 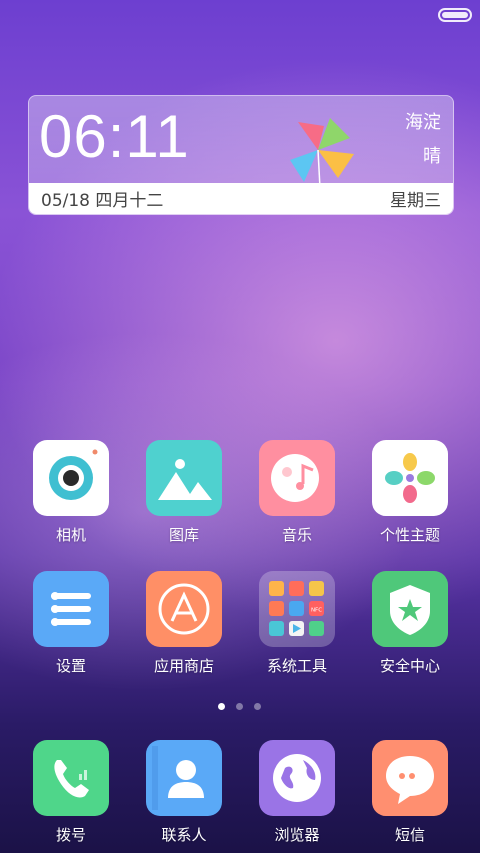 What do you see at coordinates (409, 835) in the screenshot?
I see `app-label: 短信` at bounding box center [409, 835].